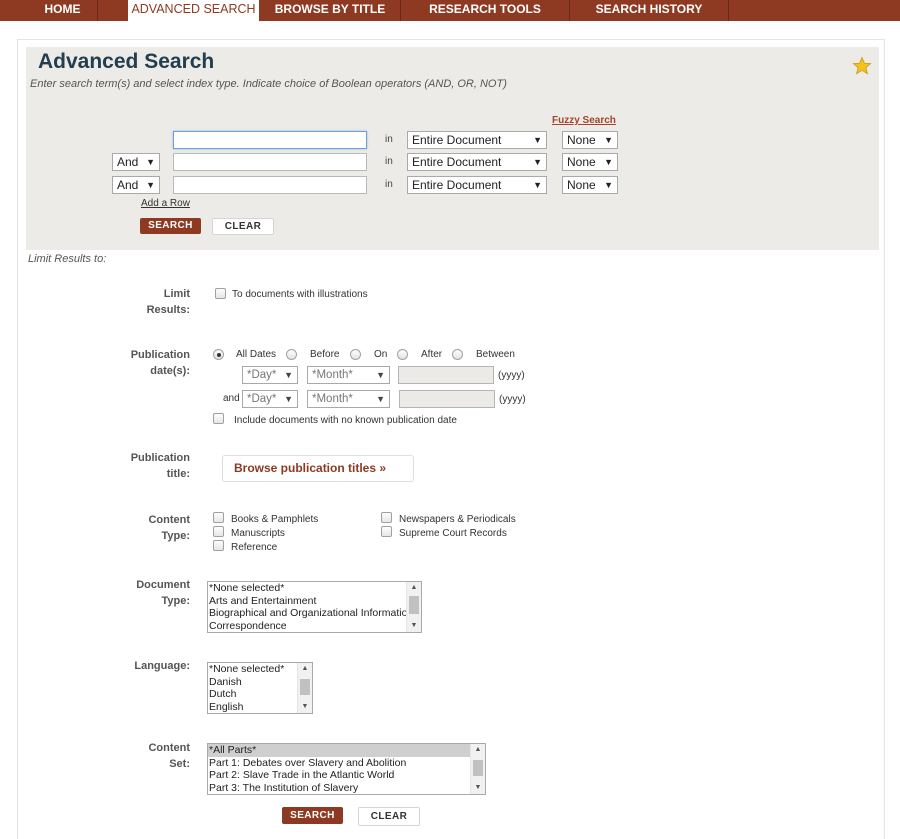 The width and height of the screenshot is (900, 839). I want to click on fuzzy-select-1: None ▼, so click(590, 140).